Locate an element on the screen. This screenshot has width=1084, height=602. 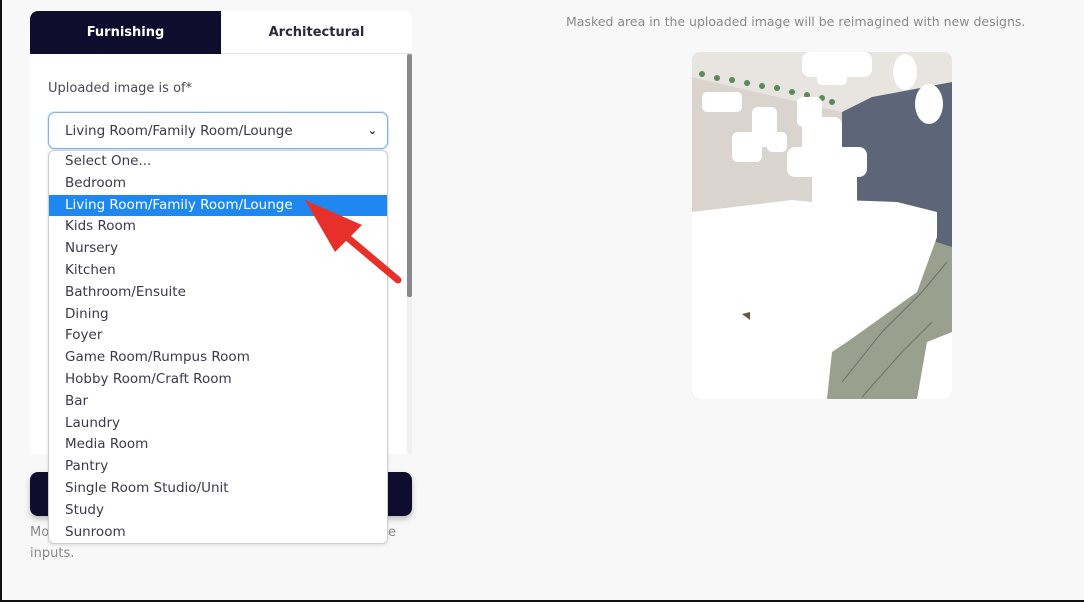
dropdown-option: Bedroom is located at coordinates (218, 184).